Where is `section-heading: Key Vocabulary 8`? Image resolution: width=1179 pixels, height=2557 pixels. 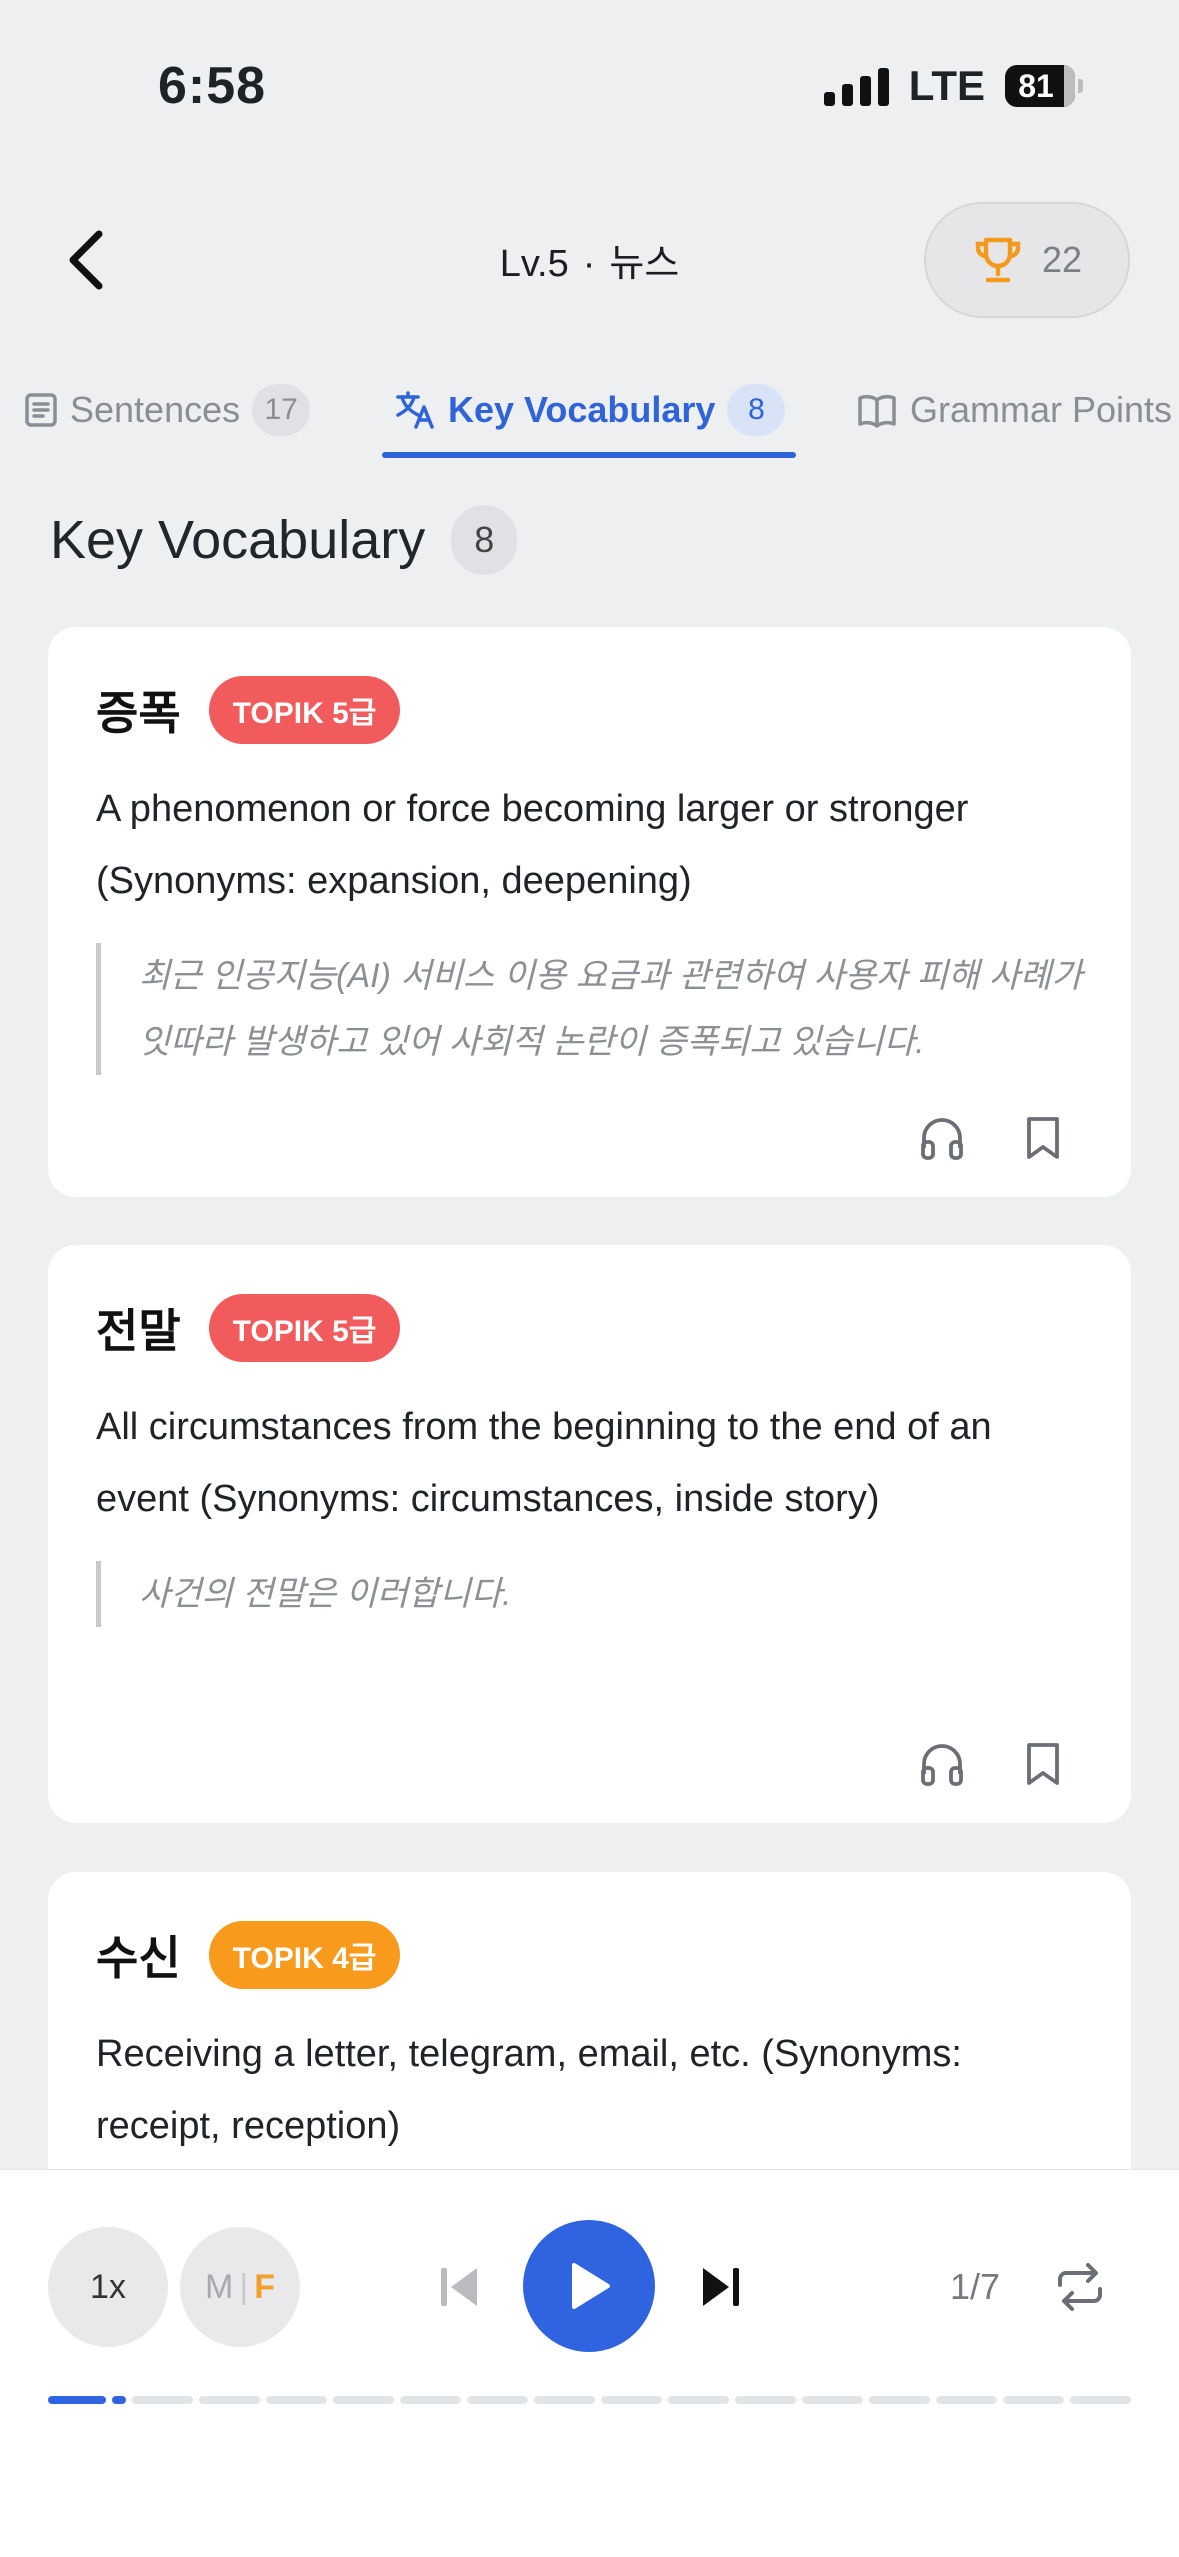 section-heading: Key Vocabulary 8 is located at coordinates (284, 540).